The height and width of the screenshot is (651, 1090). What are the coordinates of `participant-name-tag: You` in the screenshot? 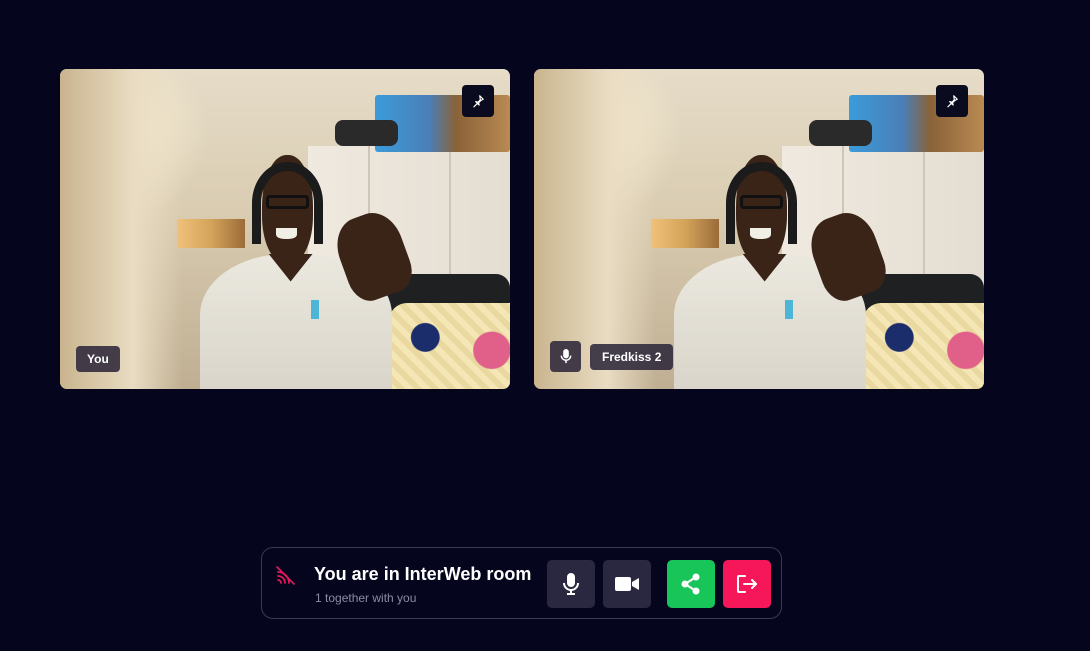 It's located at (98, 359).